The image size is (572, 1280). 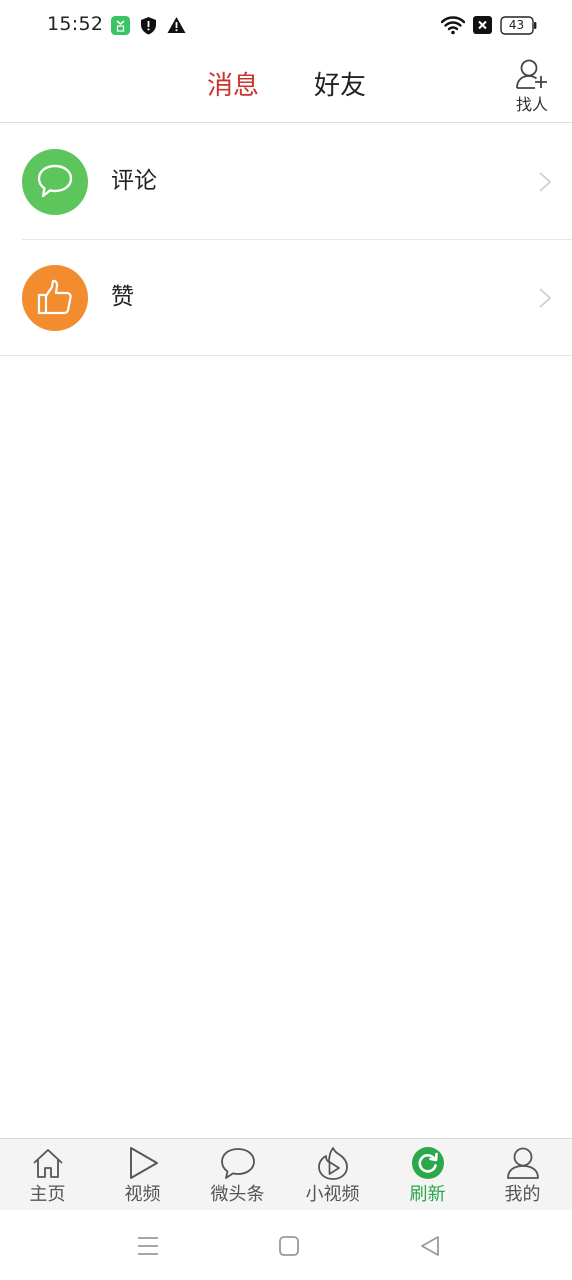 What do you see at coordinates (237, 1163) in the screenshot?
I see `speech-bubble-icon` at bounding box center [237, 1163].